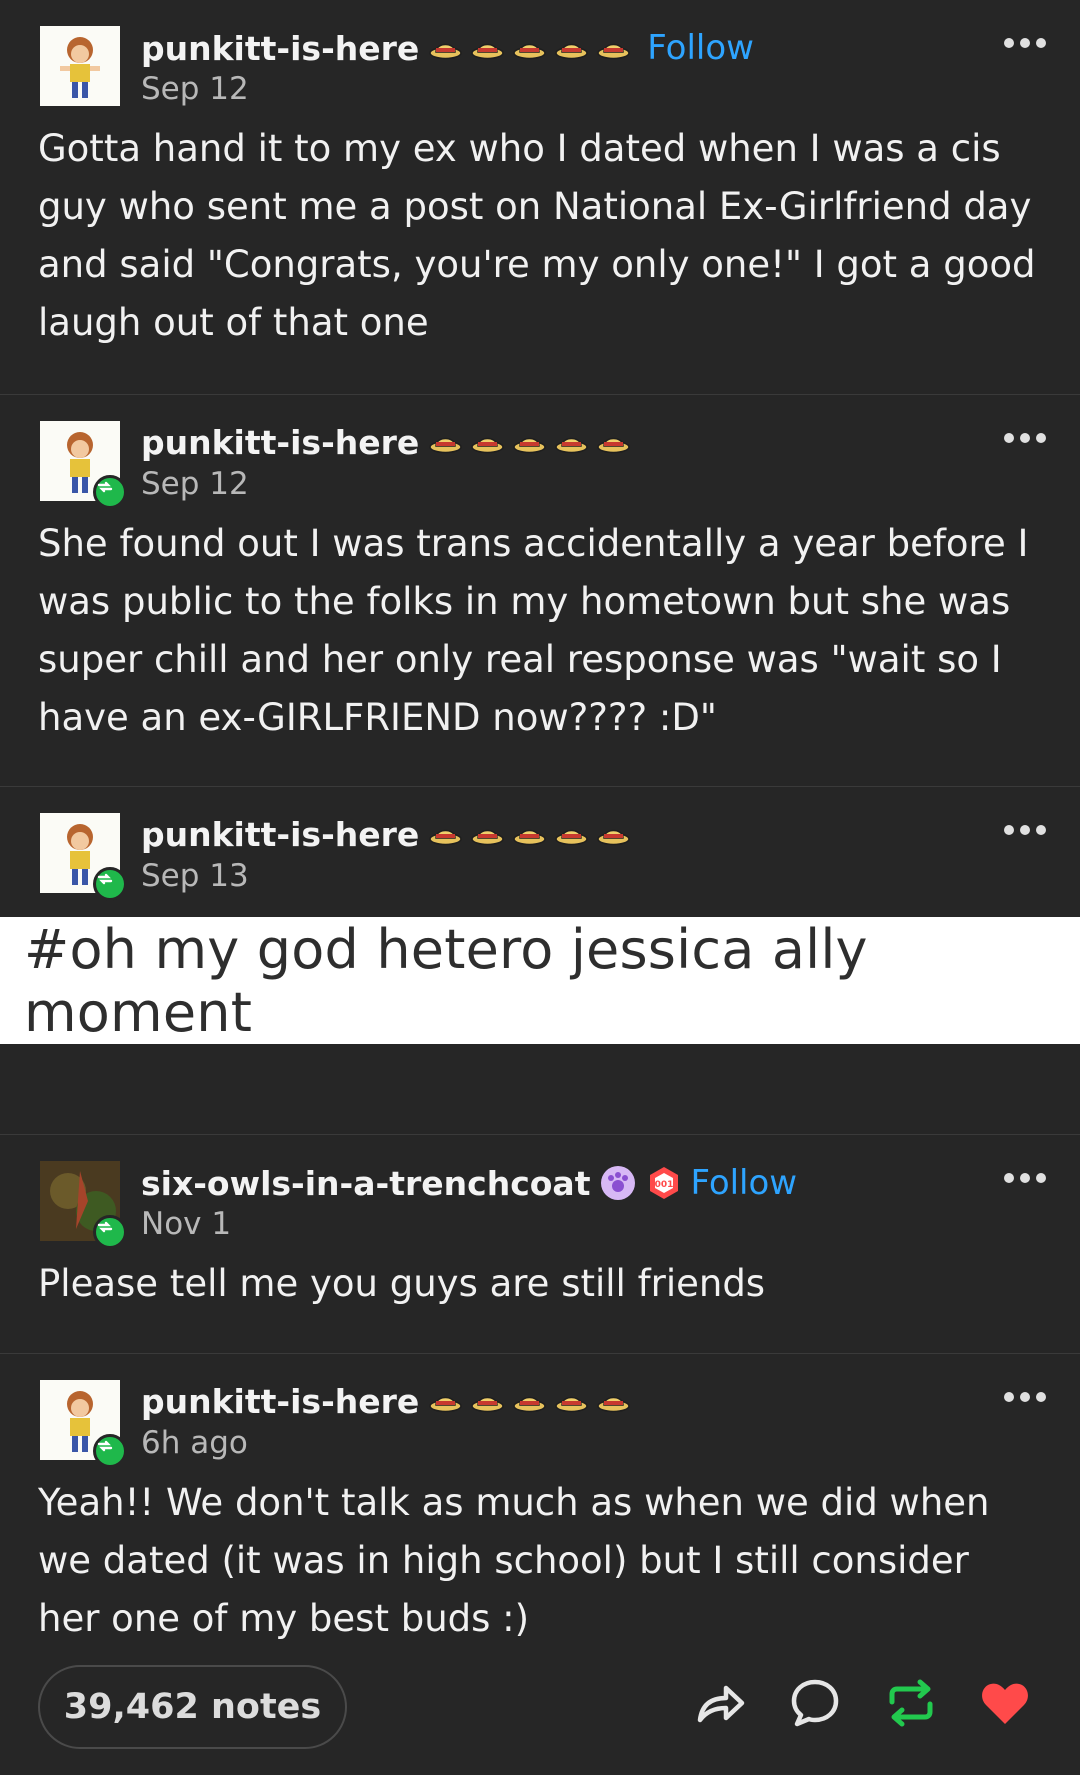  I want to click on username: six-owls-in-a-trenchcoat, so click(365, 1183).